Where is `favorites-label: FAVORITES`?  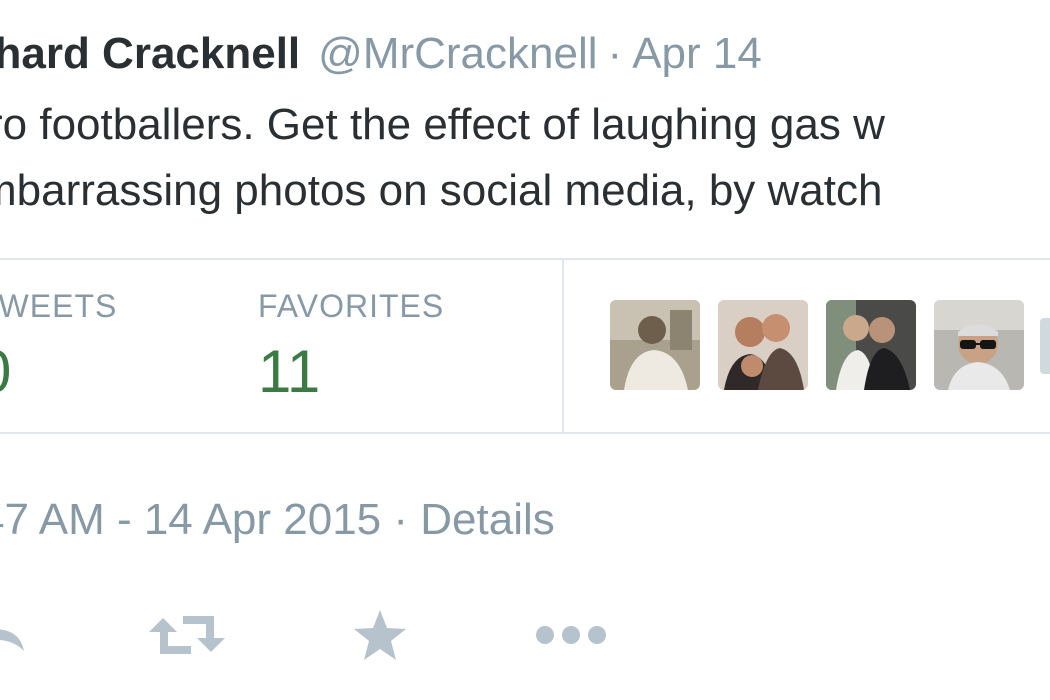
favorites-label: FAVORITES is located at coordinates (351, 306).